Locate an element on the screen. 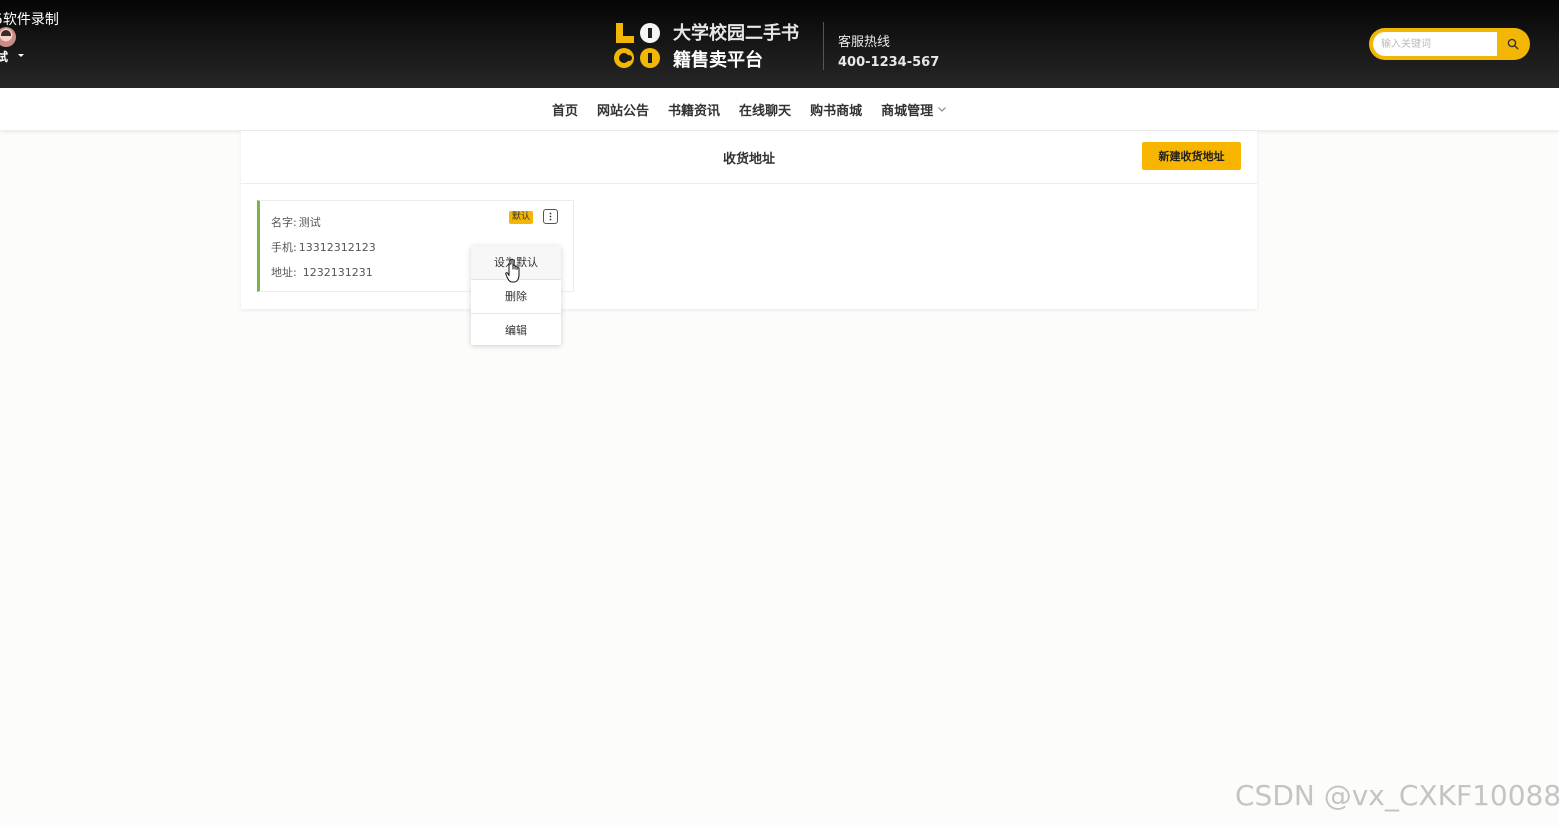 This screenshot has height=825, width=1559. address-phone-label: 手机: is located at coordinates (284, 247).